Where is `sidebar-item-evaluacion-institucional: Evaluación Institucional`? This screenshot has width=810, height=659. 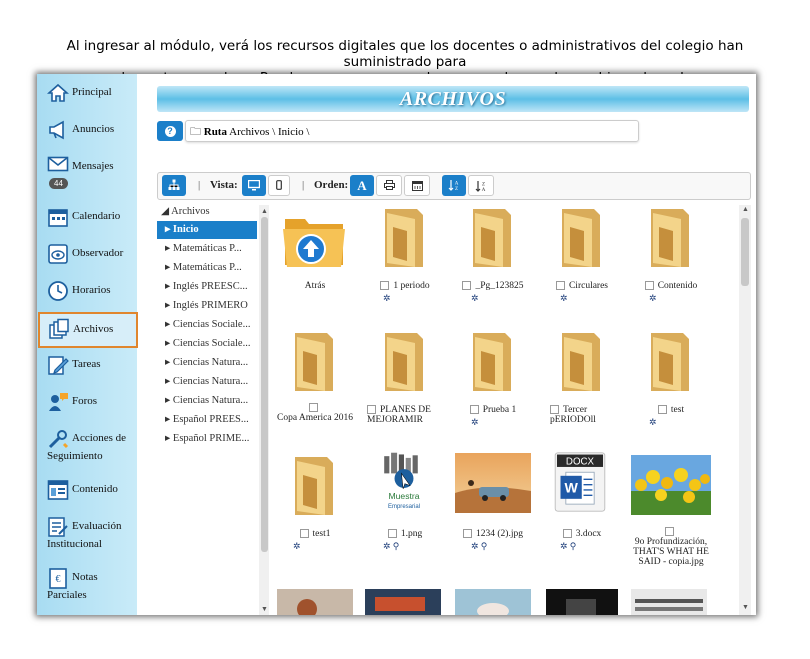
sidebar-item-evaluacion-institucional: Evaluación Institucional is located at coordinates (87, 537).